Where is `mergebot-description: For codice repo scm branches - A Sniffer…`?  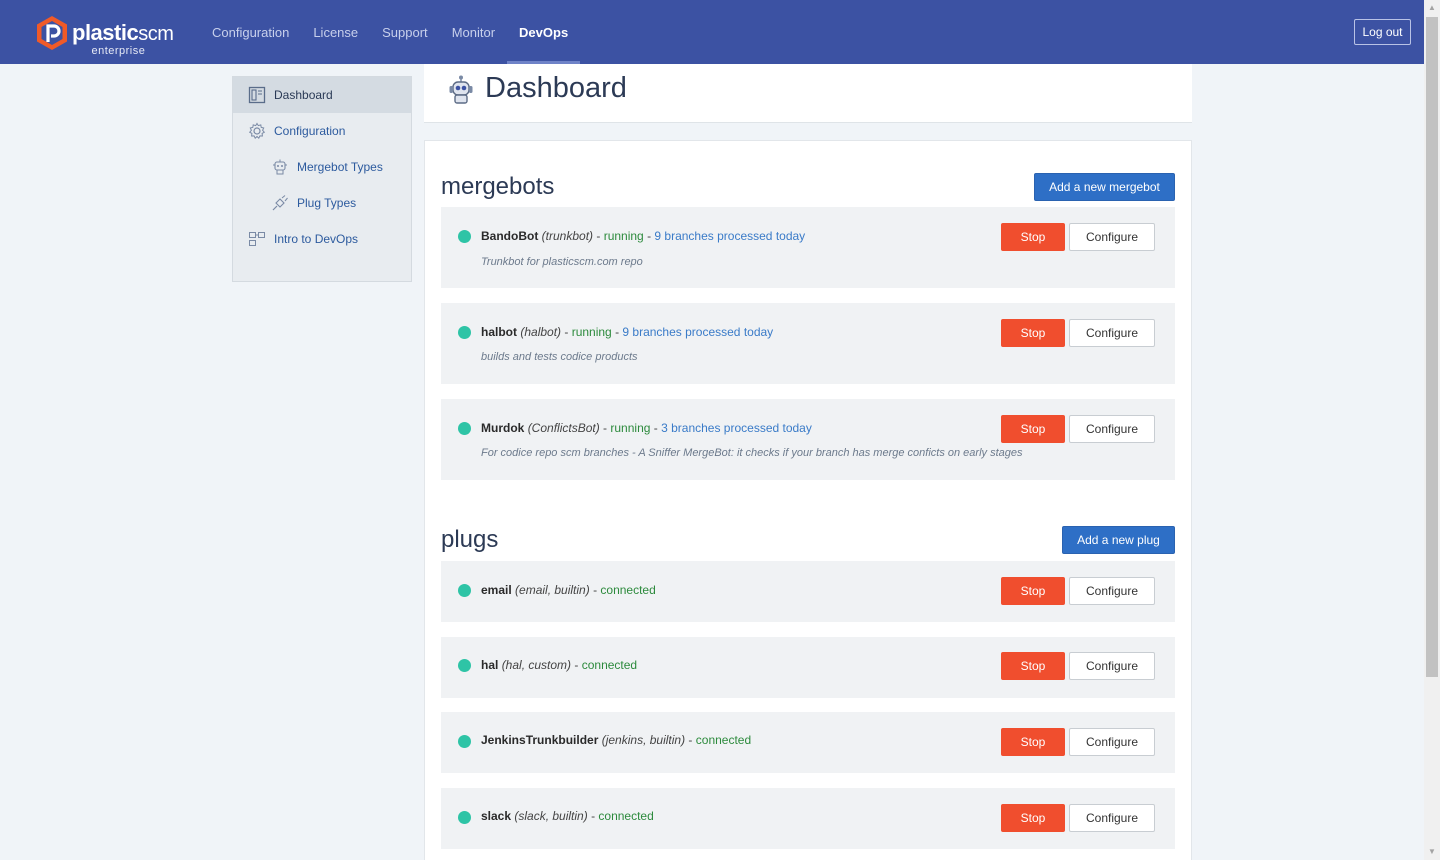 mergebot-description: For codice repo scm branches - A Sniffer… is located at coordinates (752, 453).